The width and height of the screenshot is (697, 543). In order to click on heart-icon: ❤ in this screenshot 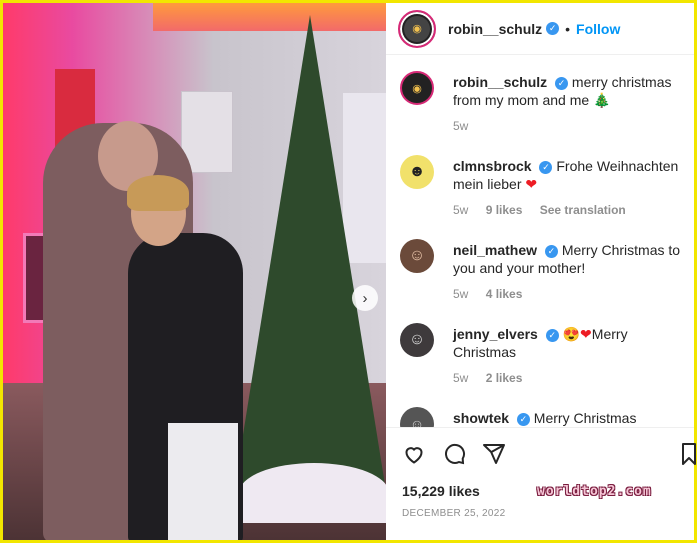, I will do `click(531, 184)`.